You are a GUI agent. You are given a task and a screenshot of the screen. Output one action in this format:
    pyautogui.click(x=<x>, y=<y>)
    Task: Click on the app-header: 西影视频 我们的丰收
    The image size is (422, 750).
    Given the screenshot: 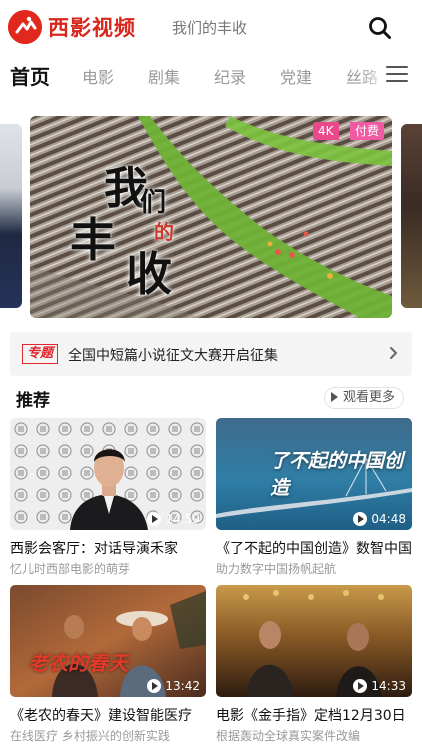 What is the action you would take?
    pyautogui.click(x=211, y=28)
    